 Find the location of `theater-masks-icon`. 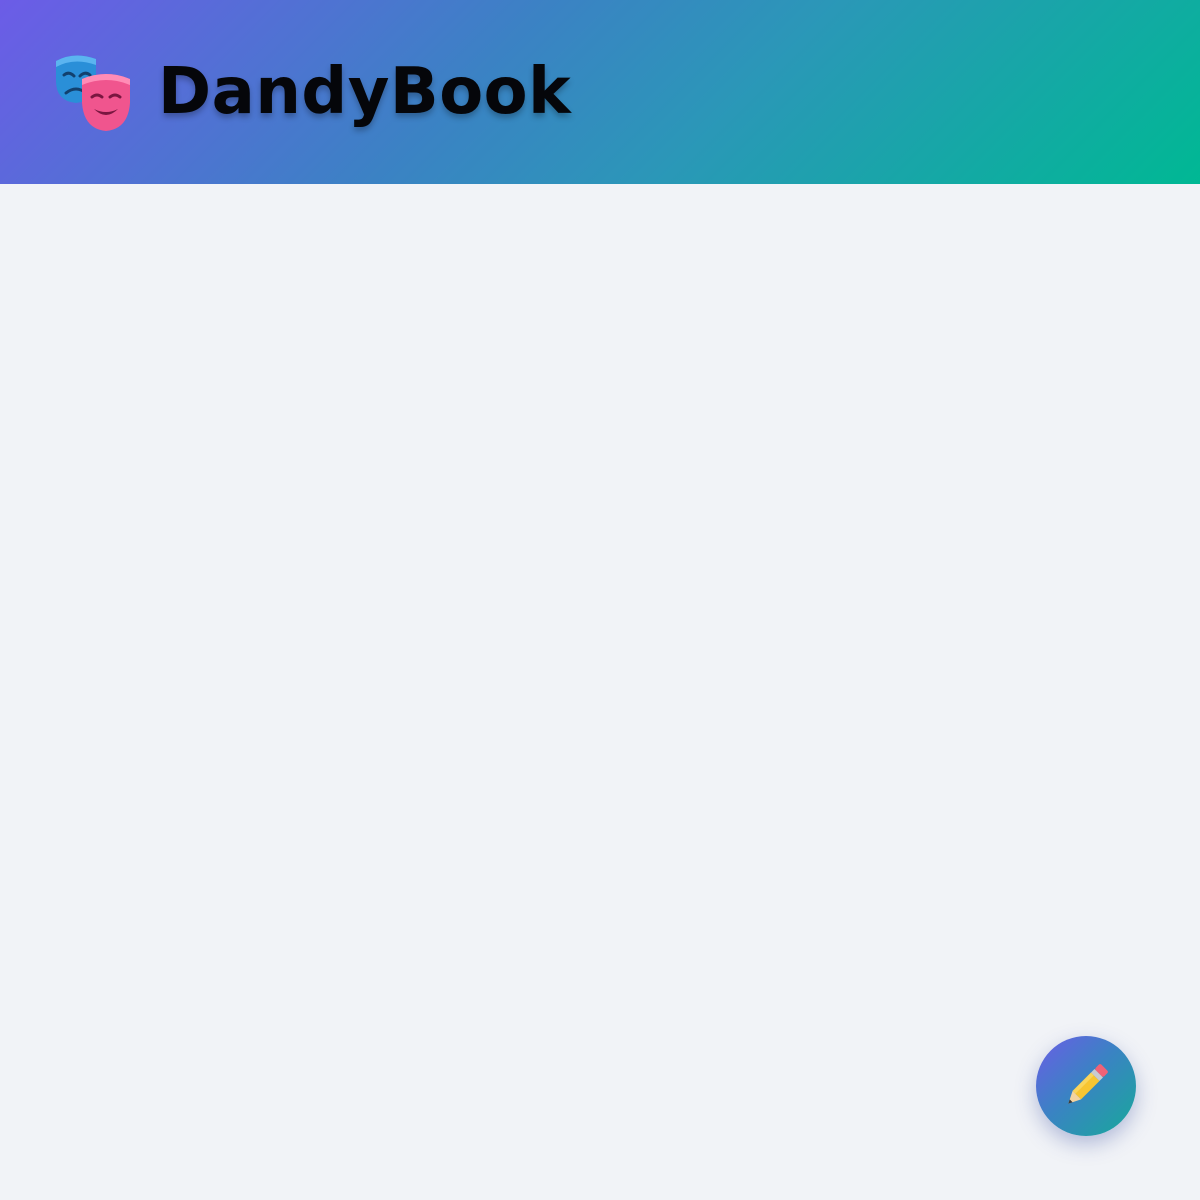

theater-masks-icon is located at coordinates (93, 92).